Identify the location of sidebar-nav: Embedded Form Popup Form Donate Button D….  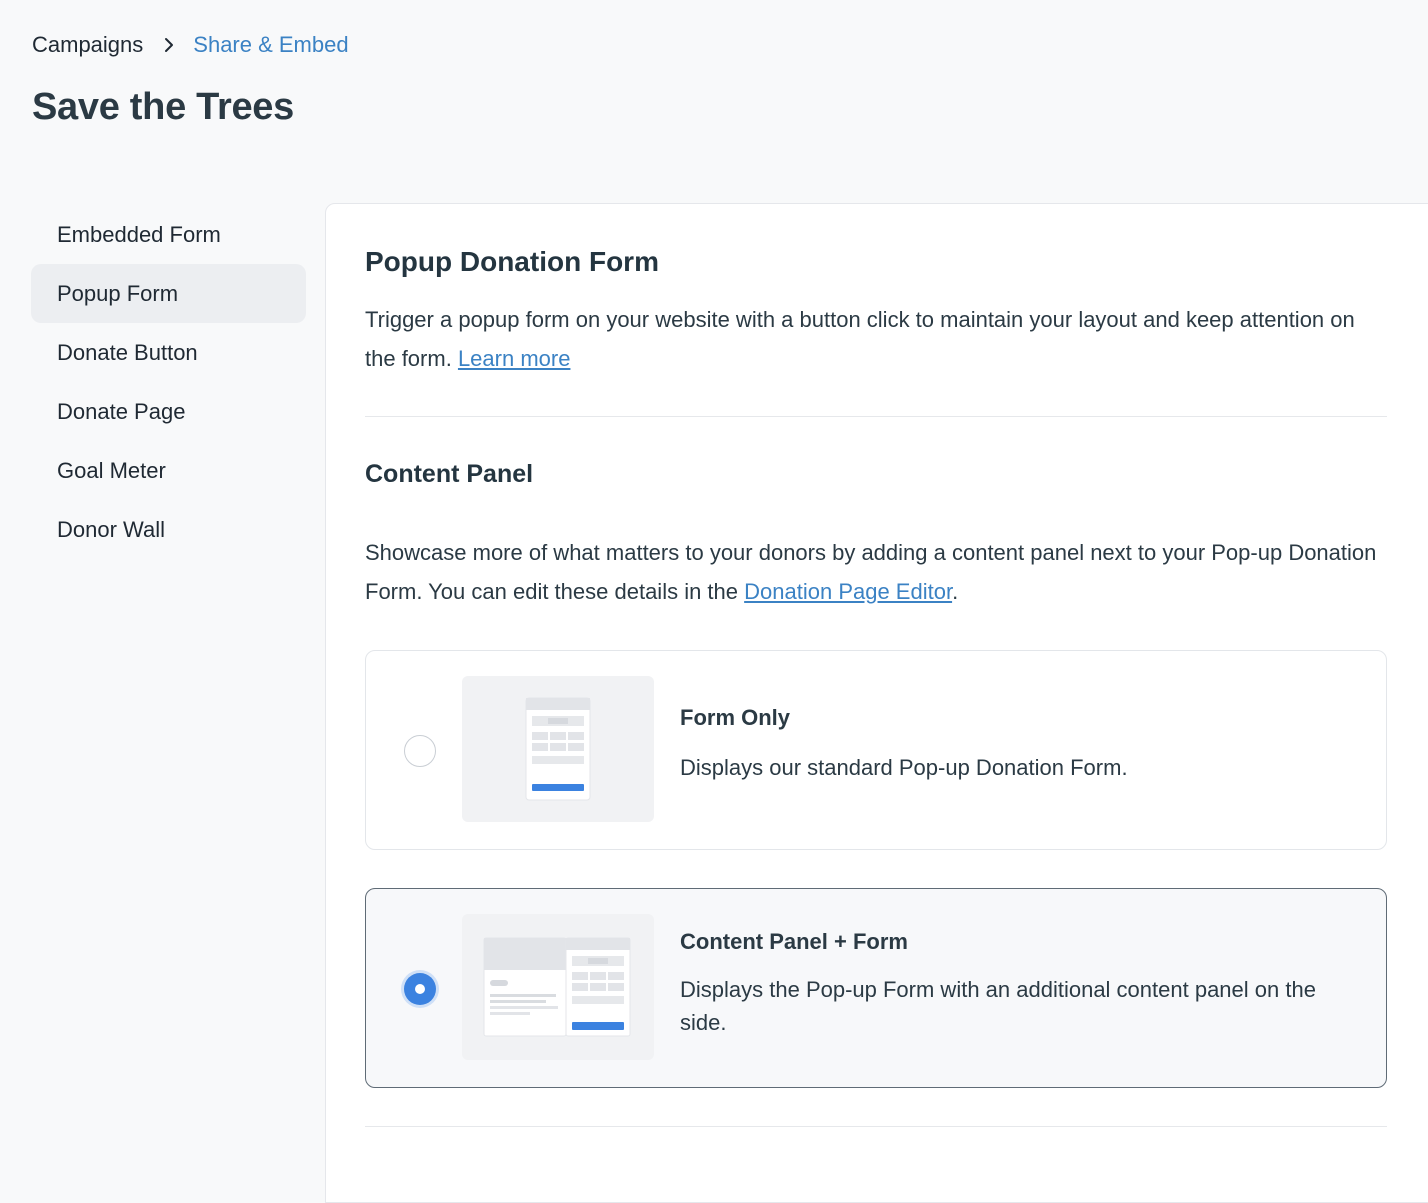
(168, 382).